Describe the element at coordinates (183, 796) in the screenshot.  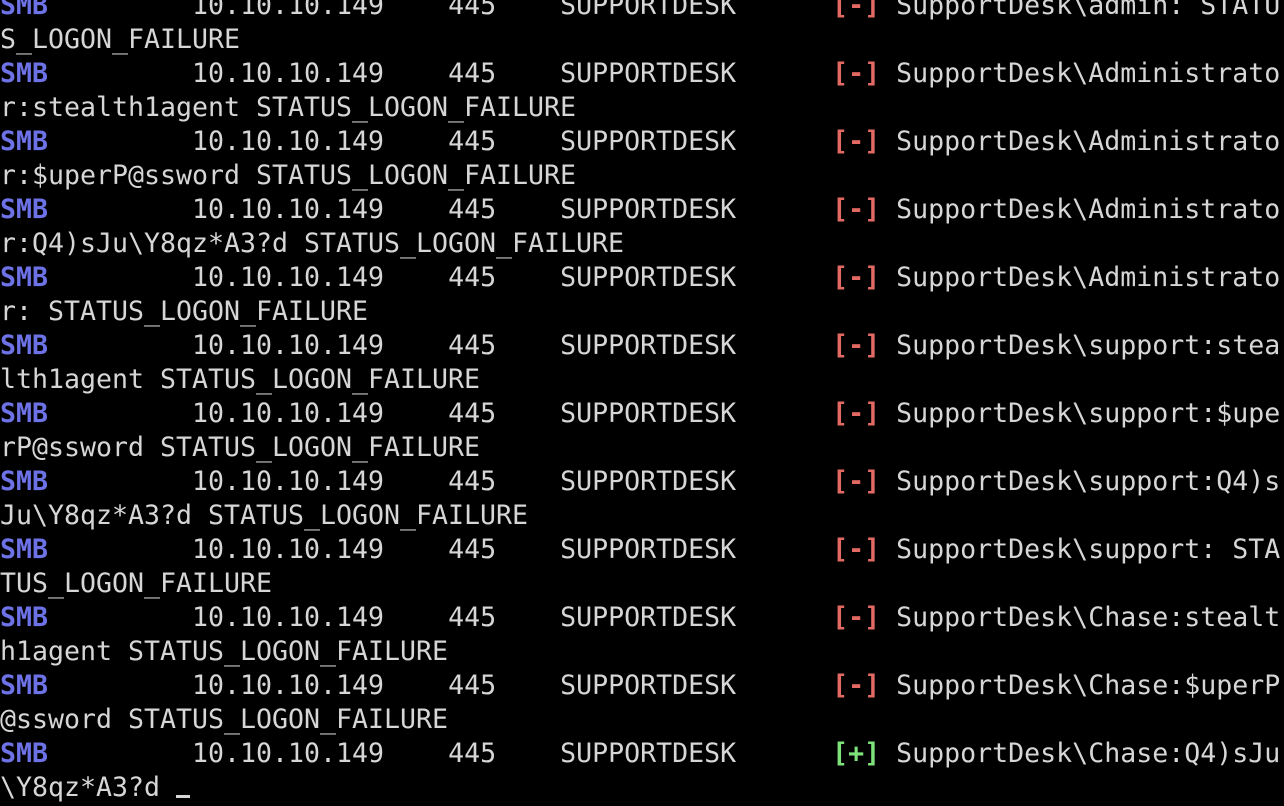
I see `cursor` at that location.